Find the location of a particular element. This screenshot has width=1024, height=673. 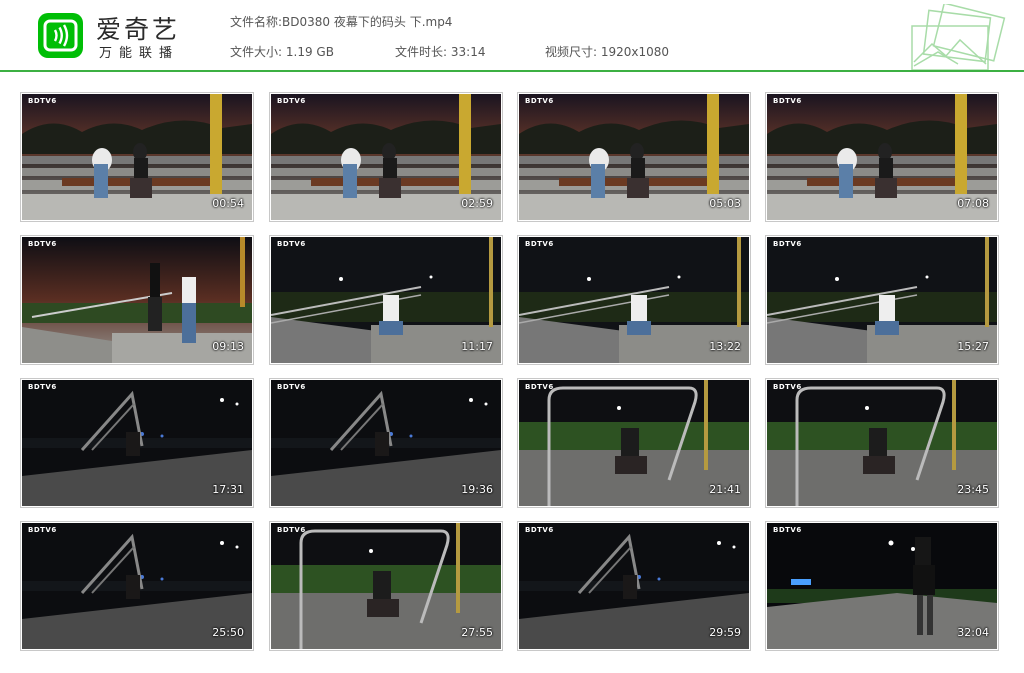

thumbnail-frame: BDTV6 23:45 is located at coordinates (882, 443).